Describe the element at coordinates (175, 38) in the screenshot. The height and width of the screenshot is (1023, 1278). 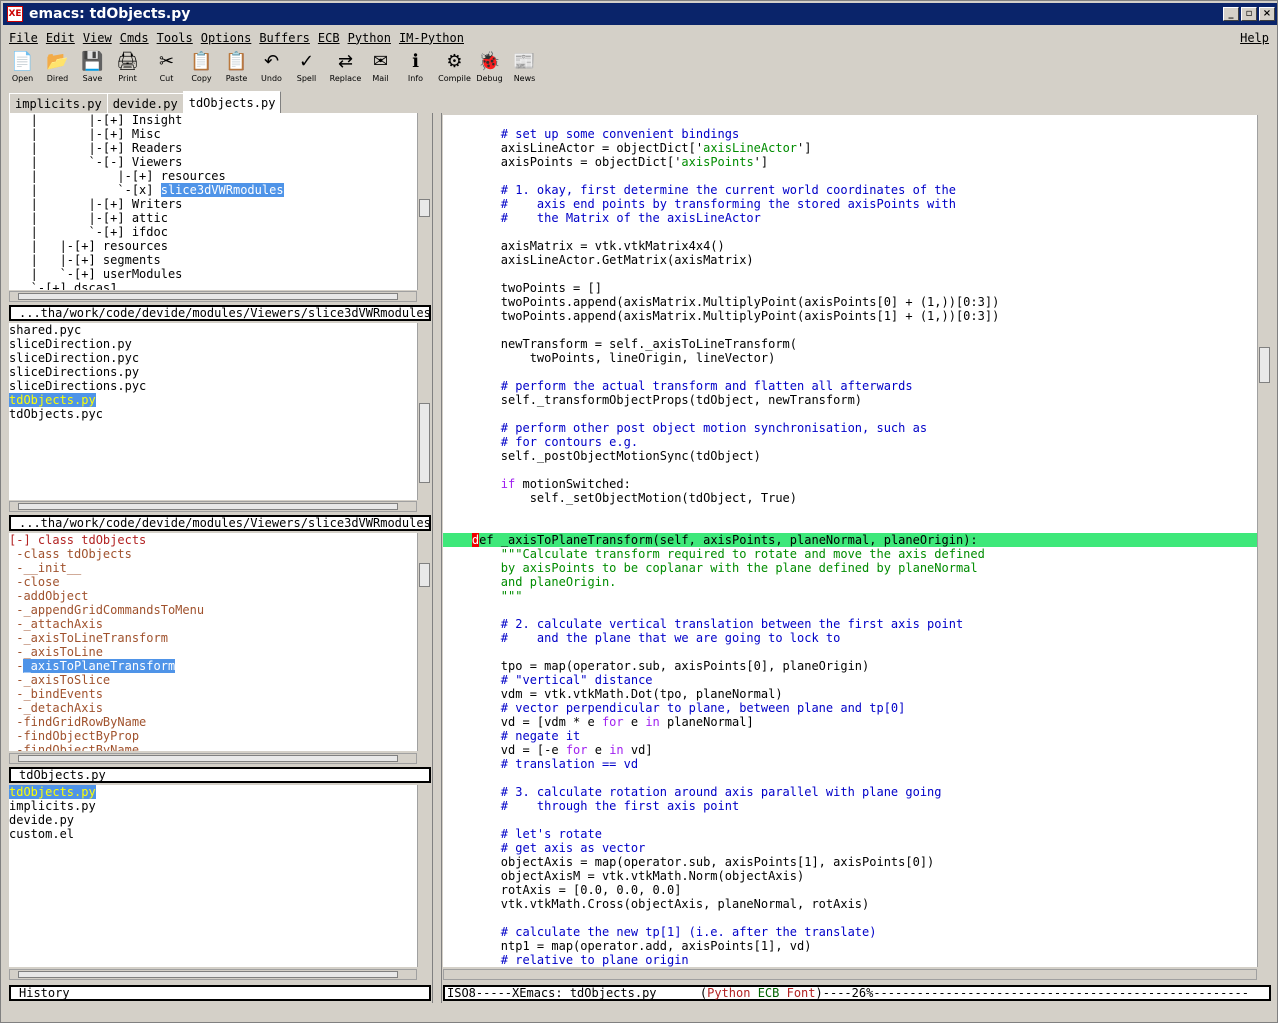
I see `menu-tools: Tools` at that location.